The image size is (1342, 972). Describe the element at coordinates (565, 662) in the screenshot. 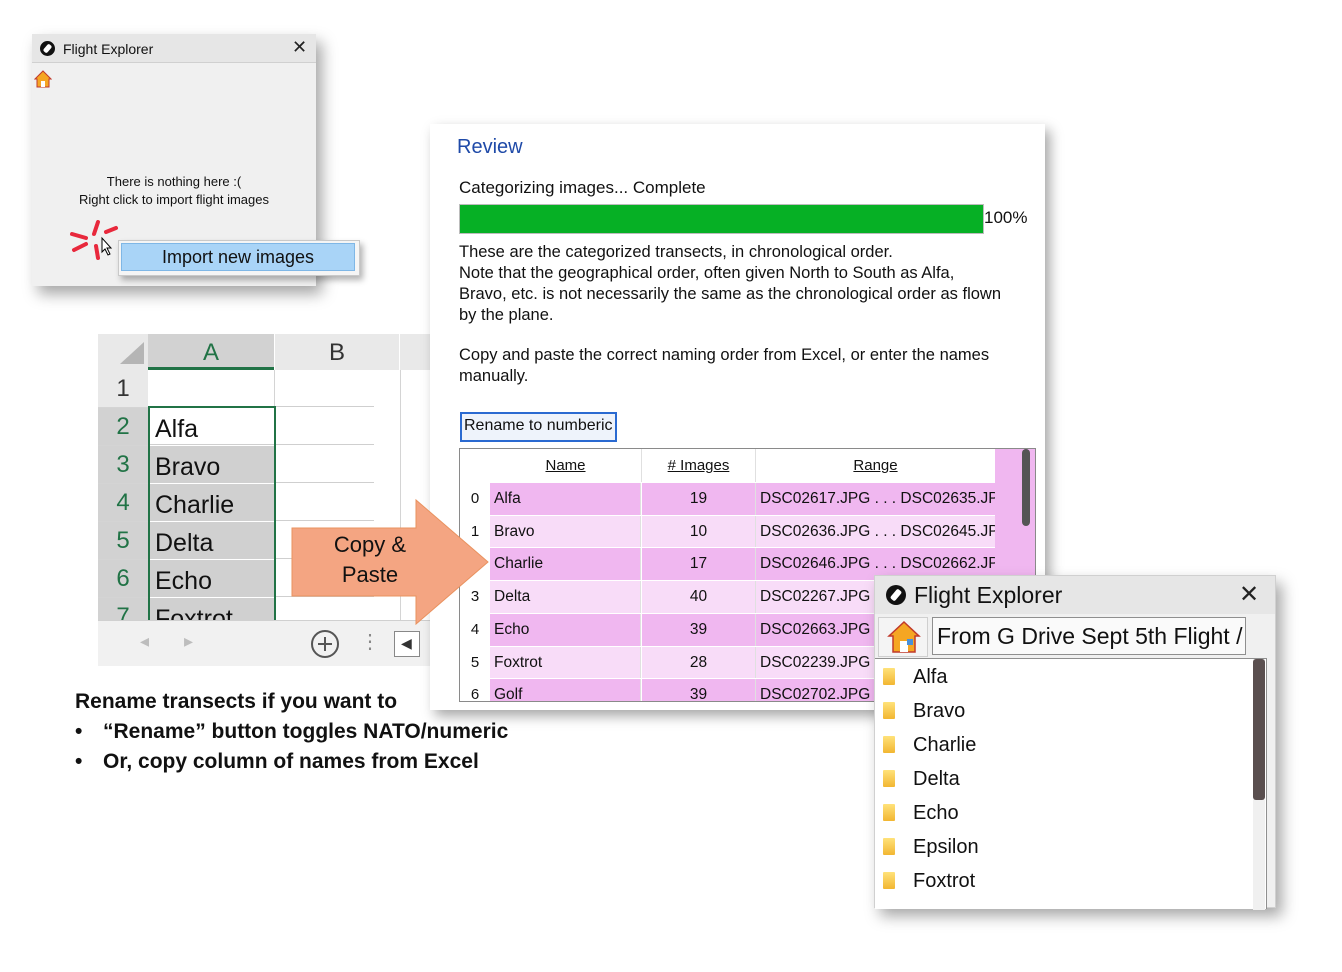

I see `name-cell: Foxtrot` at that location.